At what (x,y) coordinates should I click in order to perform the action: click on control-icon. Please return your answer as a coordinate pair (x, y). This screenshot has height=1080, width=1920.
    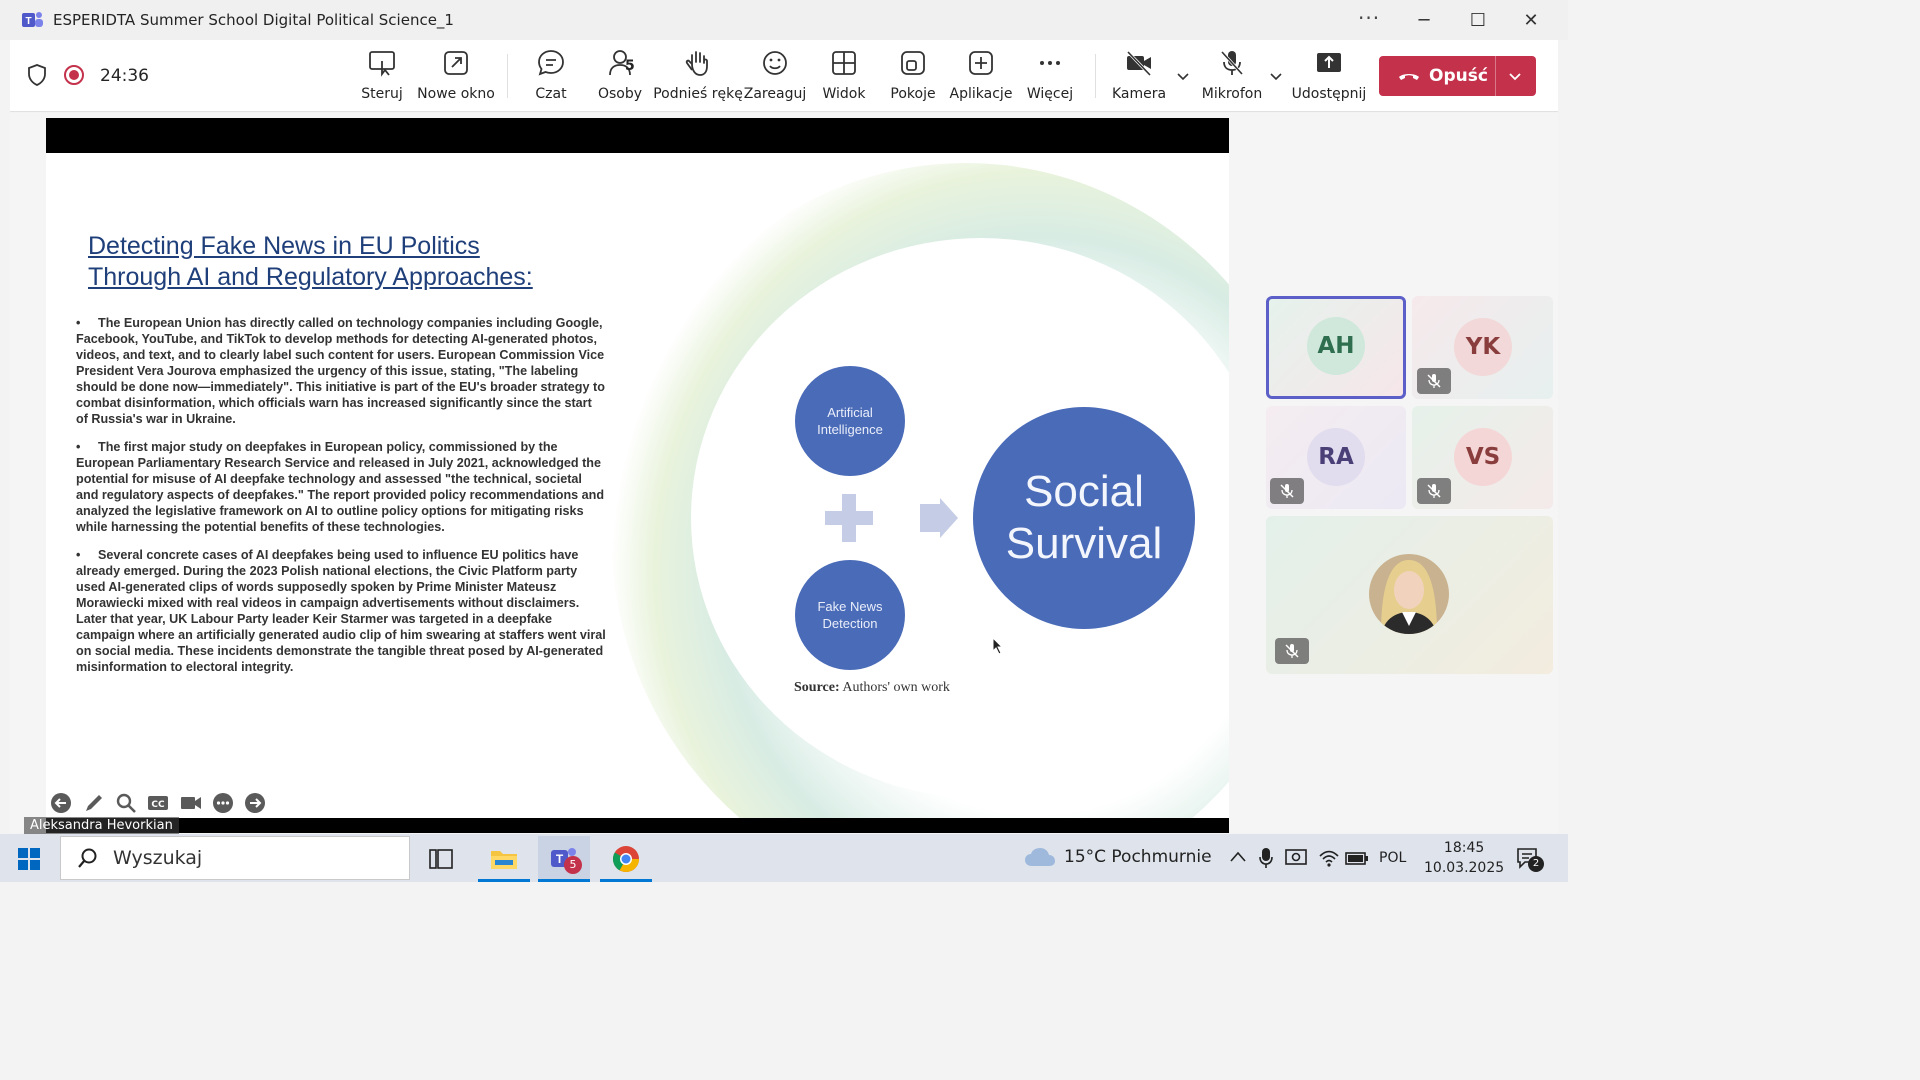
    Looking at the image, I should click on (382, 64).